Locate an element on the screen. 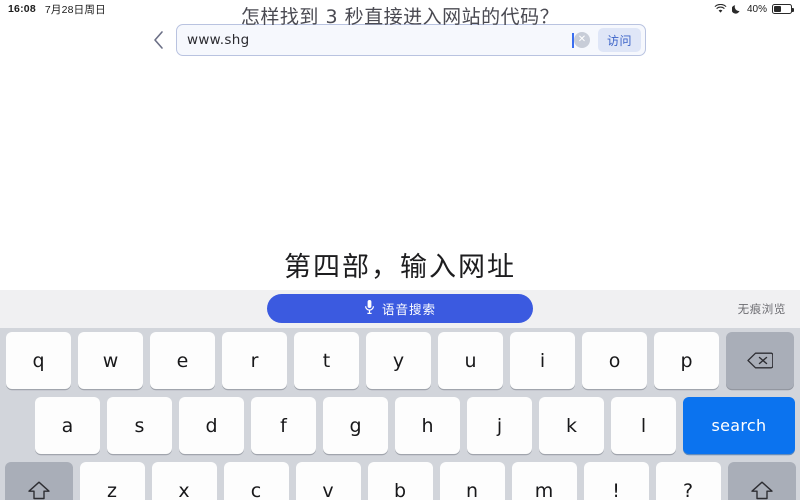  search-key: search is located at coordinates (739, 425).